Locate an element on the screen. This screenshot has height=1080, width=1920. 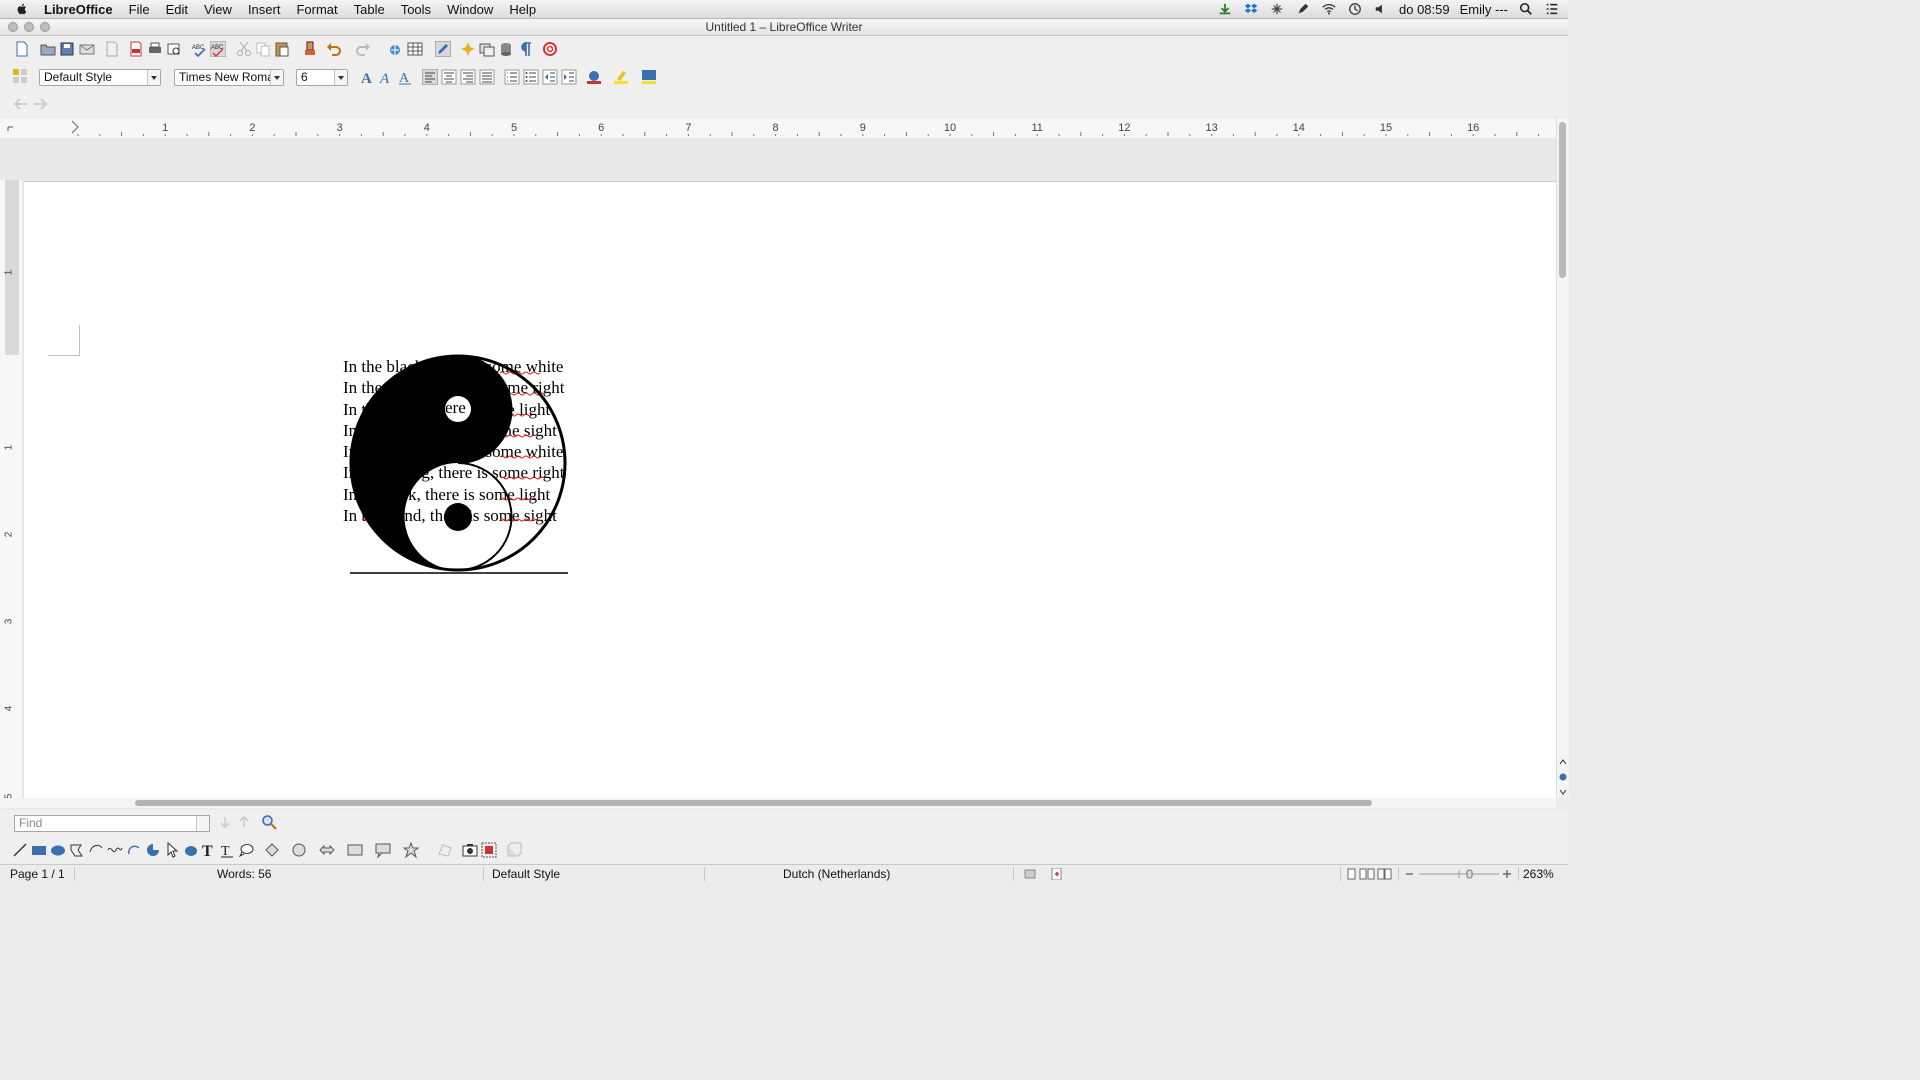
word-count: Words: 56 is located at coordinates (244, 874).